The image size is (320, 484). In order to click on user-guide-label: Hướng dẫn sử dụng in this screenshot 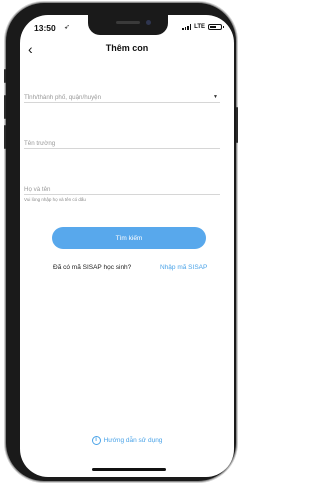, I will do `click(133, 440)`.